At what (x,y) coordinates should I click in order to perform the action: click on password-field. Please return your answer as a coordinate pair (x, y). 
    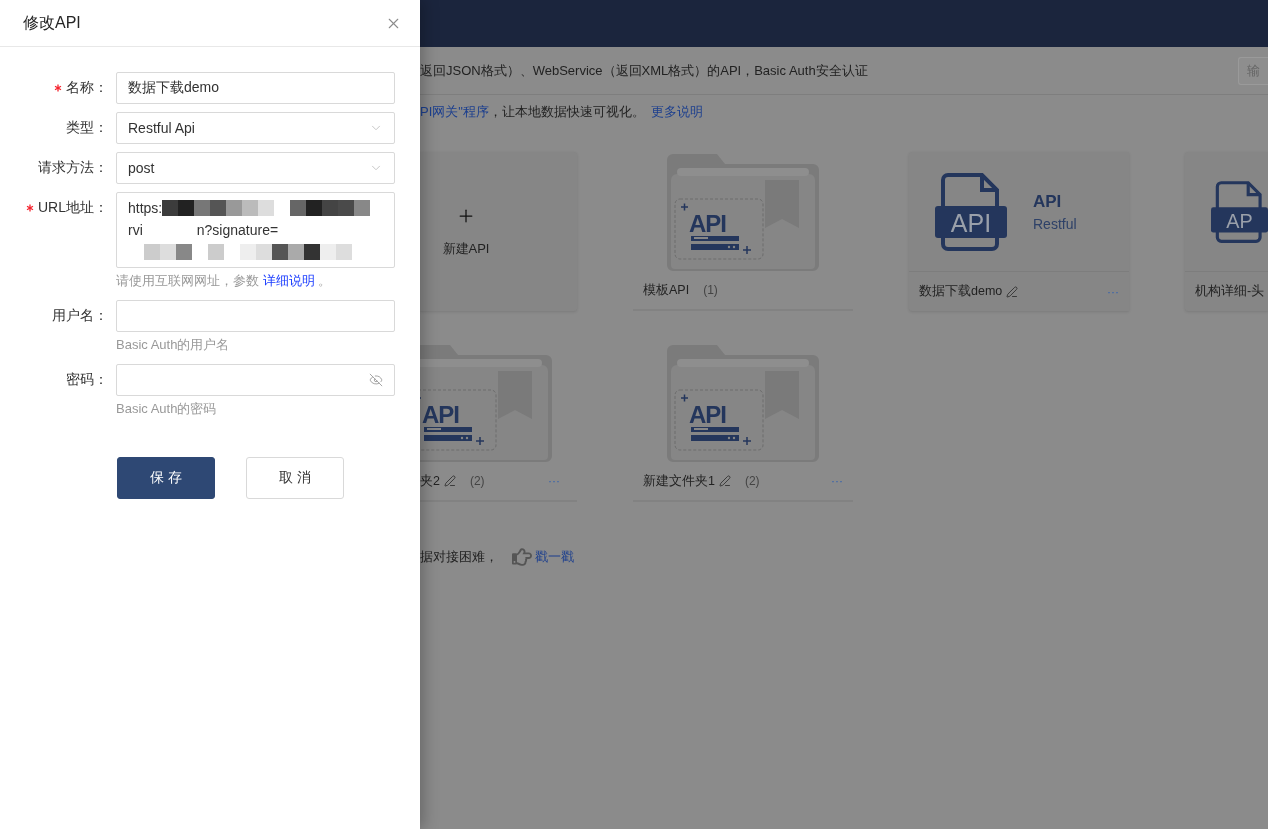
    Looking at the image, I should click on (255, 380).